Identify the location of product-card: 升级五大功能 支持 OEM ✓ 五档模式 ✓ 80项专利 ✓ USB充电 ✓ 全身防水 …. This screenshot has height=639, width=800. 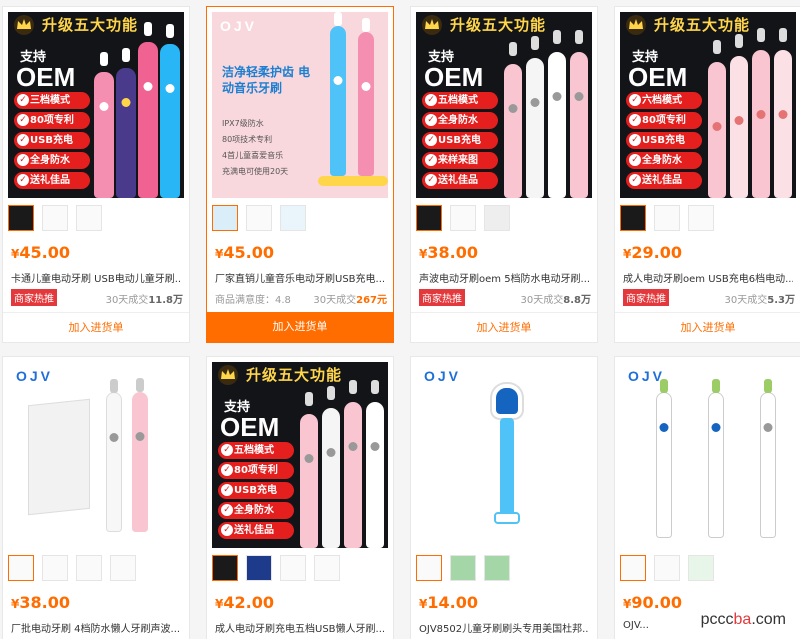
(300, 497).